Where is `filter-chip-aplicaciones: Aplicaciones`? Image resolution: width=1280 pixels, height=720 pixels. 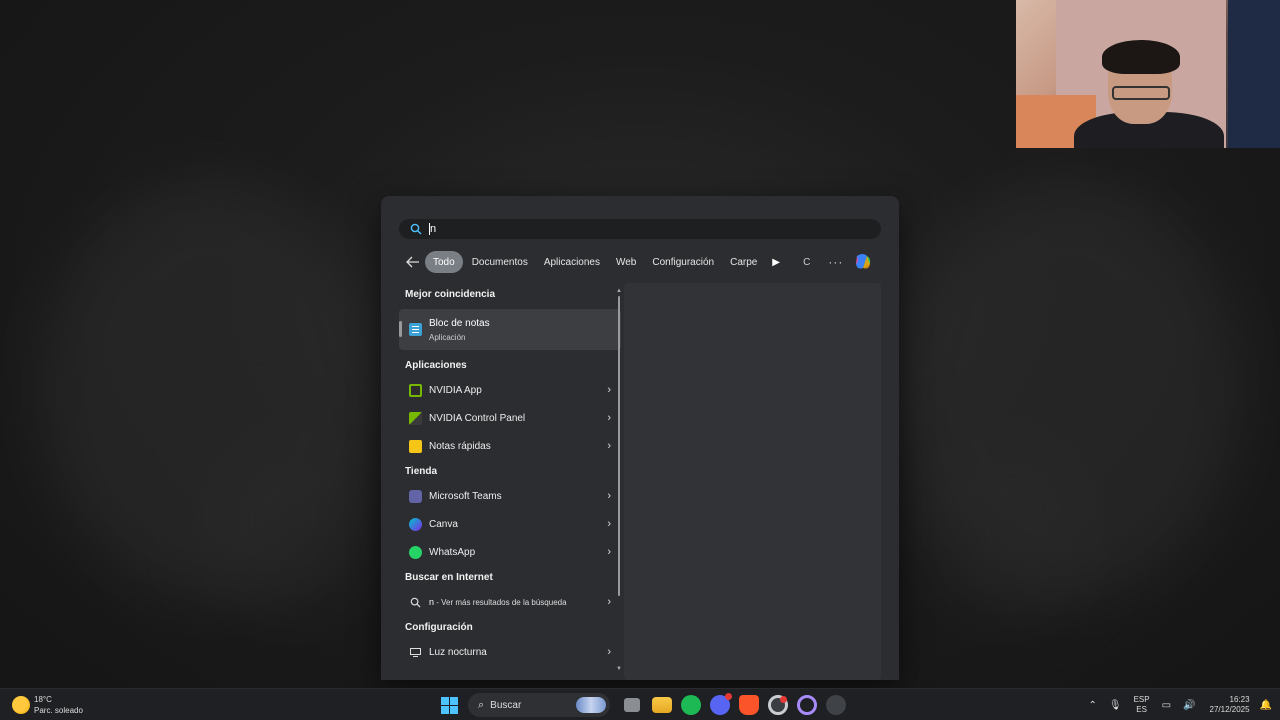
filter-chip-aplicaciones: Aplicaciones is located at coordinates (572, 262).